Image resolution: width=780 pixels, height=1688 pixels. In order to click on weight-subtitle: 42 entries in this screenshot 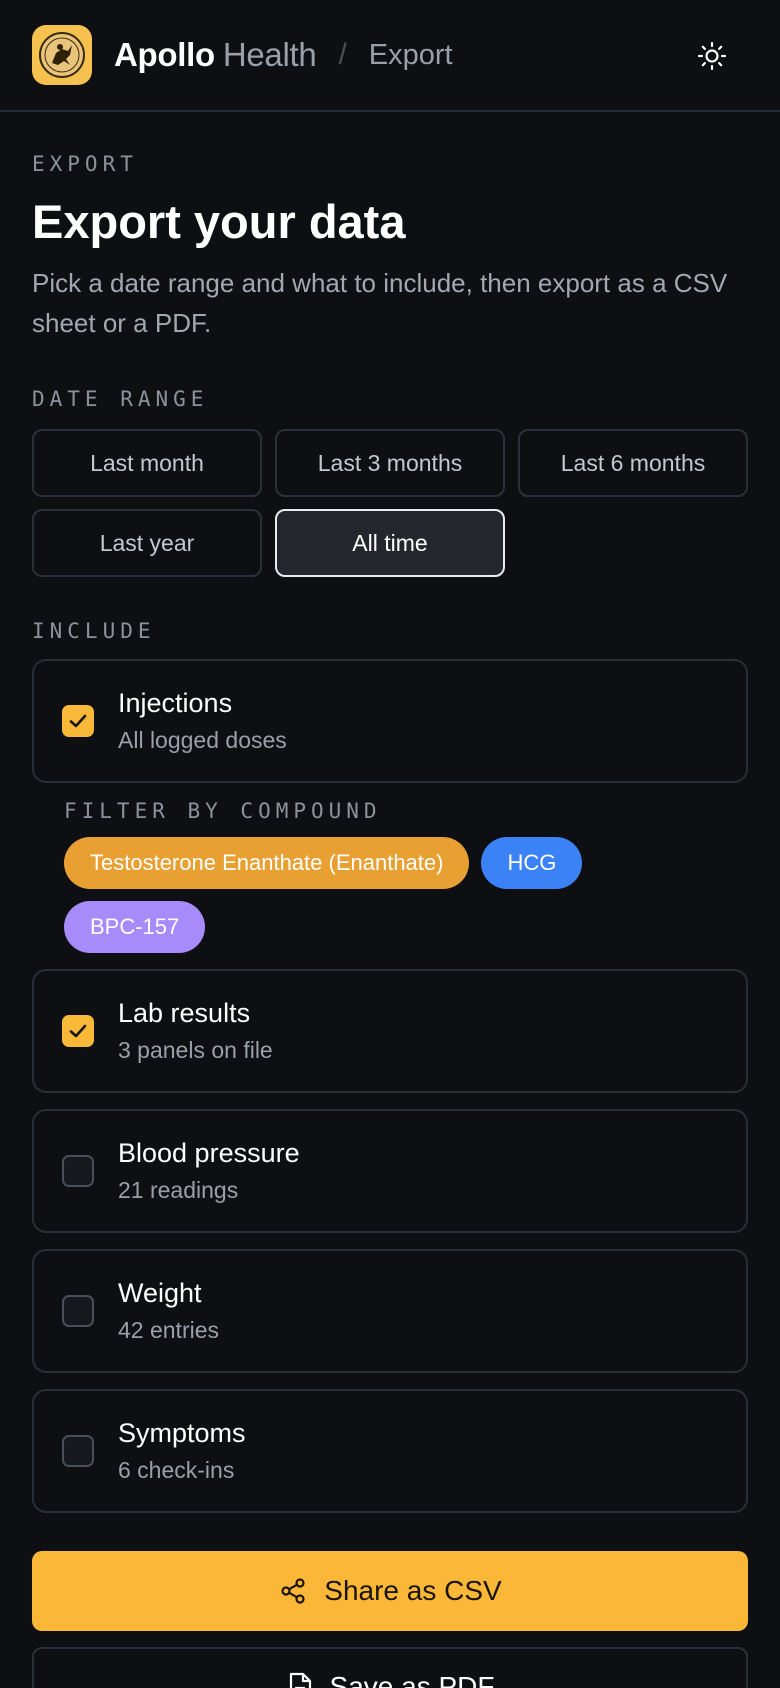, I will do `click(169, 1330)`.